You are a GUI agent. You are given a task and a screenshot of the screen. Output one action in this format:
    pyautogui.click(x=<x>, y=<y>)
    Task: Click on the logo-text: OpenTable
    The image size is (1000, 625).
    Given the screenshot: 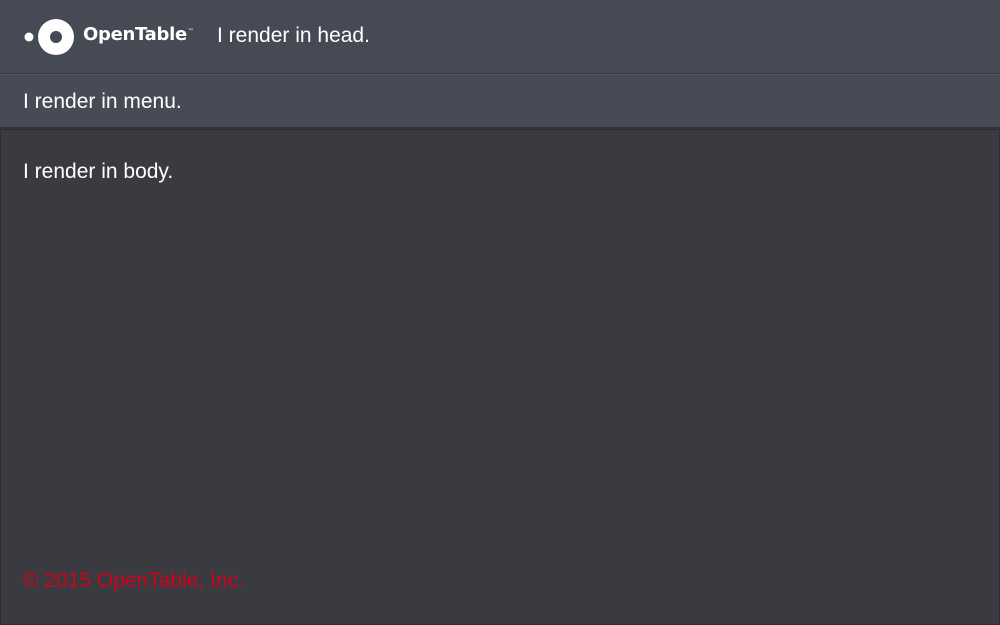 What is the action you would take?
    pyautogui.click(x=135, y=34)
    